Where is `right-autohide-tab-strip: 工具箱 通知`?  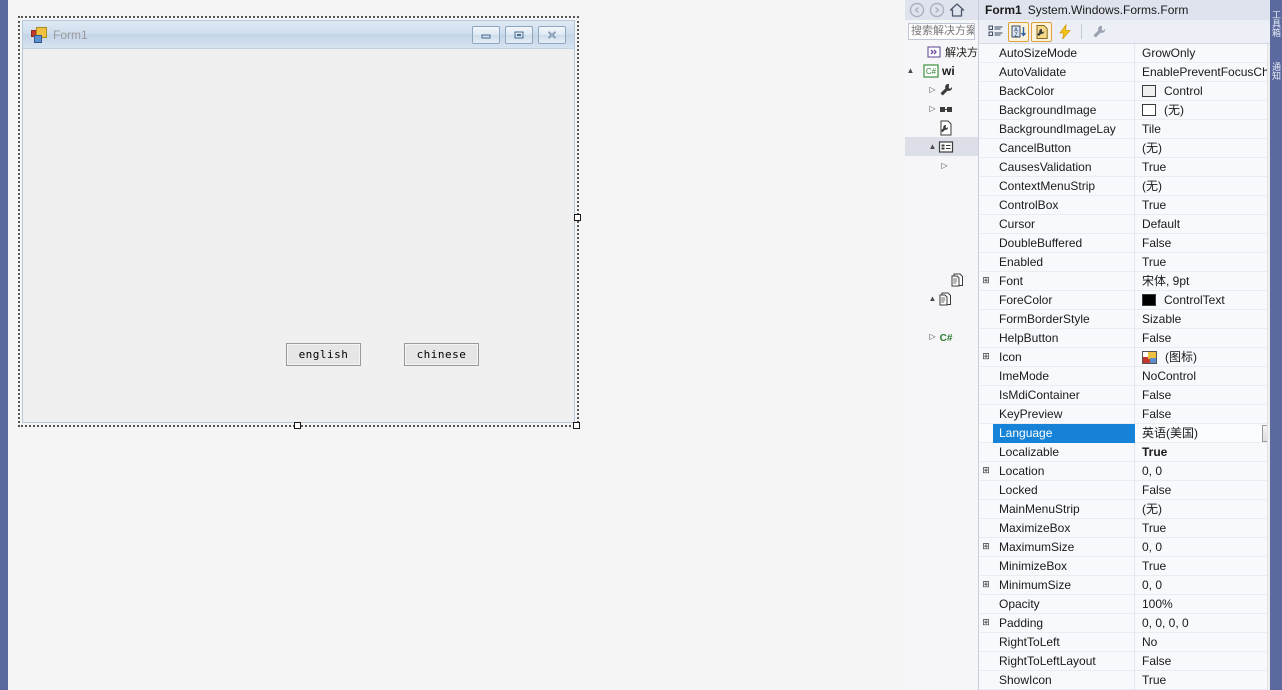
right-autohide-tab-strip: 工具箱 通知 is located at coordinates (1276, 345).